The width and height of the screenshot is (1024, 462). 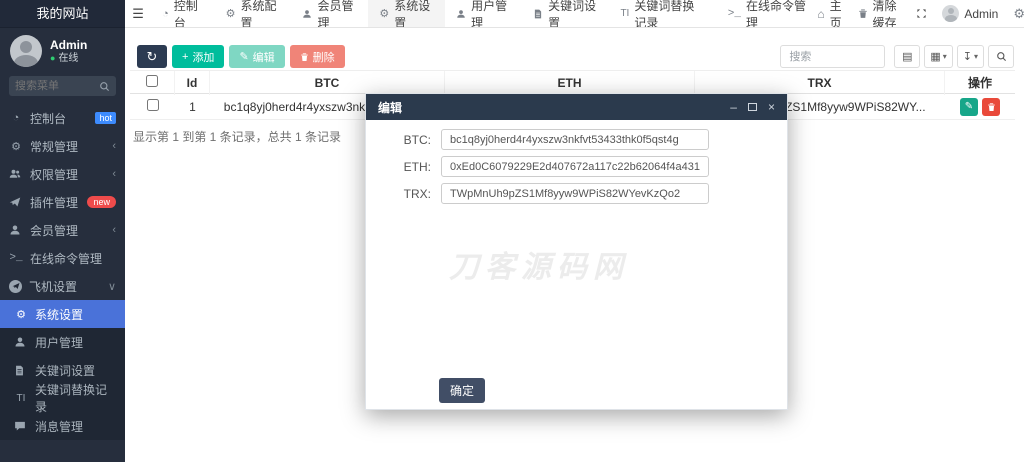 I want to click on tab-system-config: ⚙ 系统配置, so click(x=253, y=13).